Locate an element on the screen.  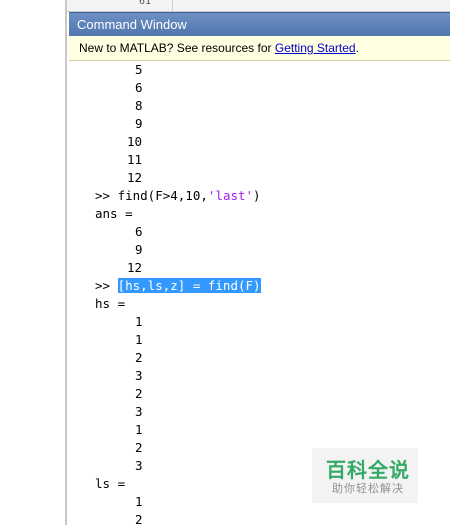
output-value: 10 is located at coordinates (135, 141).